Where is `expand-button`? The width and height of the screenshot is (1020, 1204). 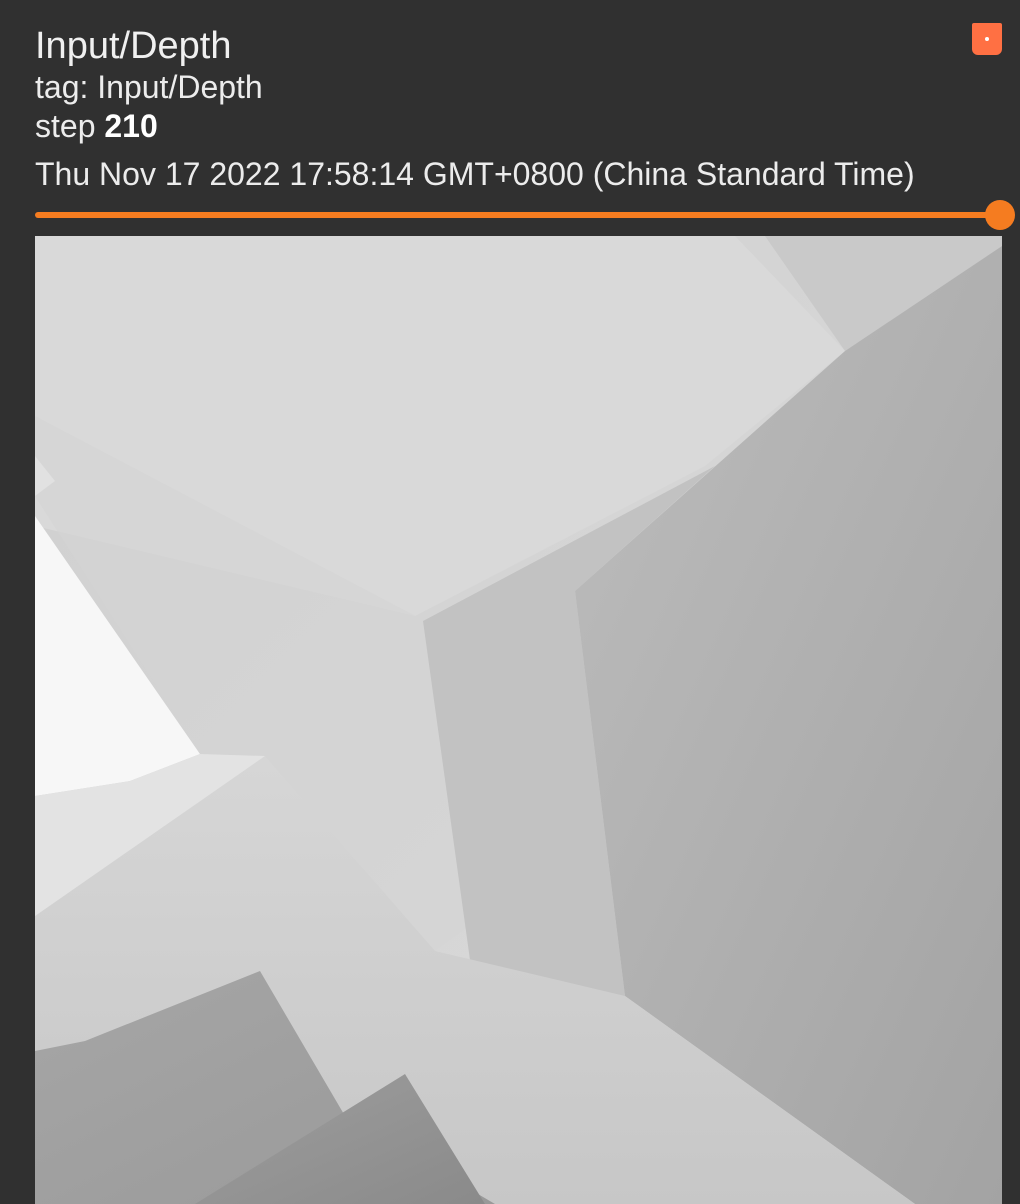
expand-button is located at coordinates (987, 39).